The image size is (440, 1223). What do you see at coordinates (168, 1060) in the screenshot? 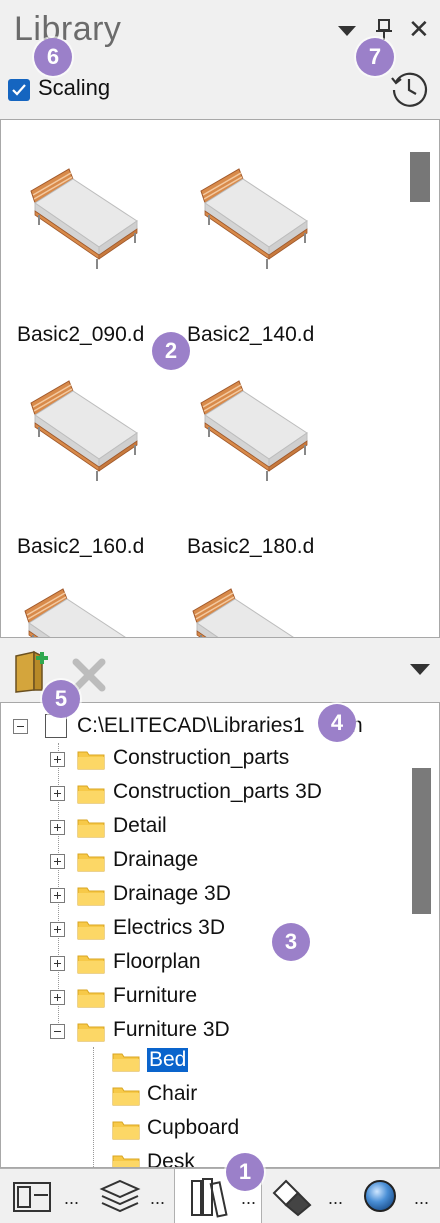
I see `tree-subitem-label: Bed` at bounding box center [168, 1060].